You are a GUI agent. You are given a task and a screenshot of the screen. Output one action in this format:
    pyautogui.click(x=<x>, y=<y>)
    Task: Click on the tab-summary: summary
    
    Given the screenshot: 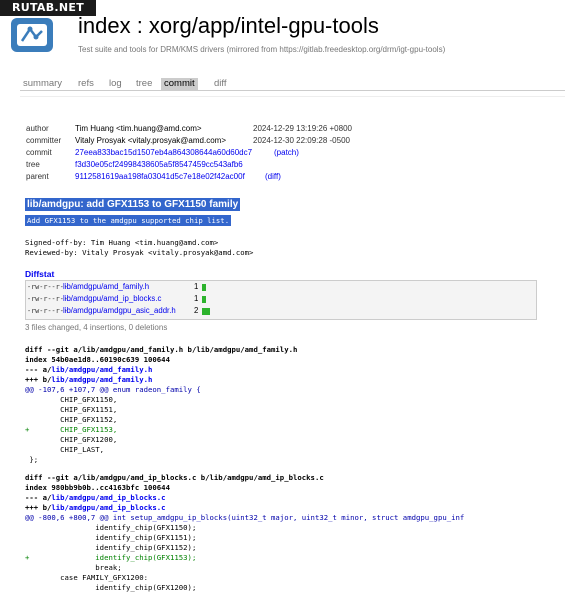 What is the action you would take?
    pyautogui.click(x=42, y=84)
    